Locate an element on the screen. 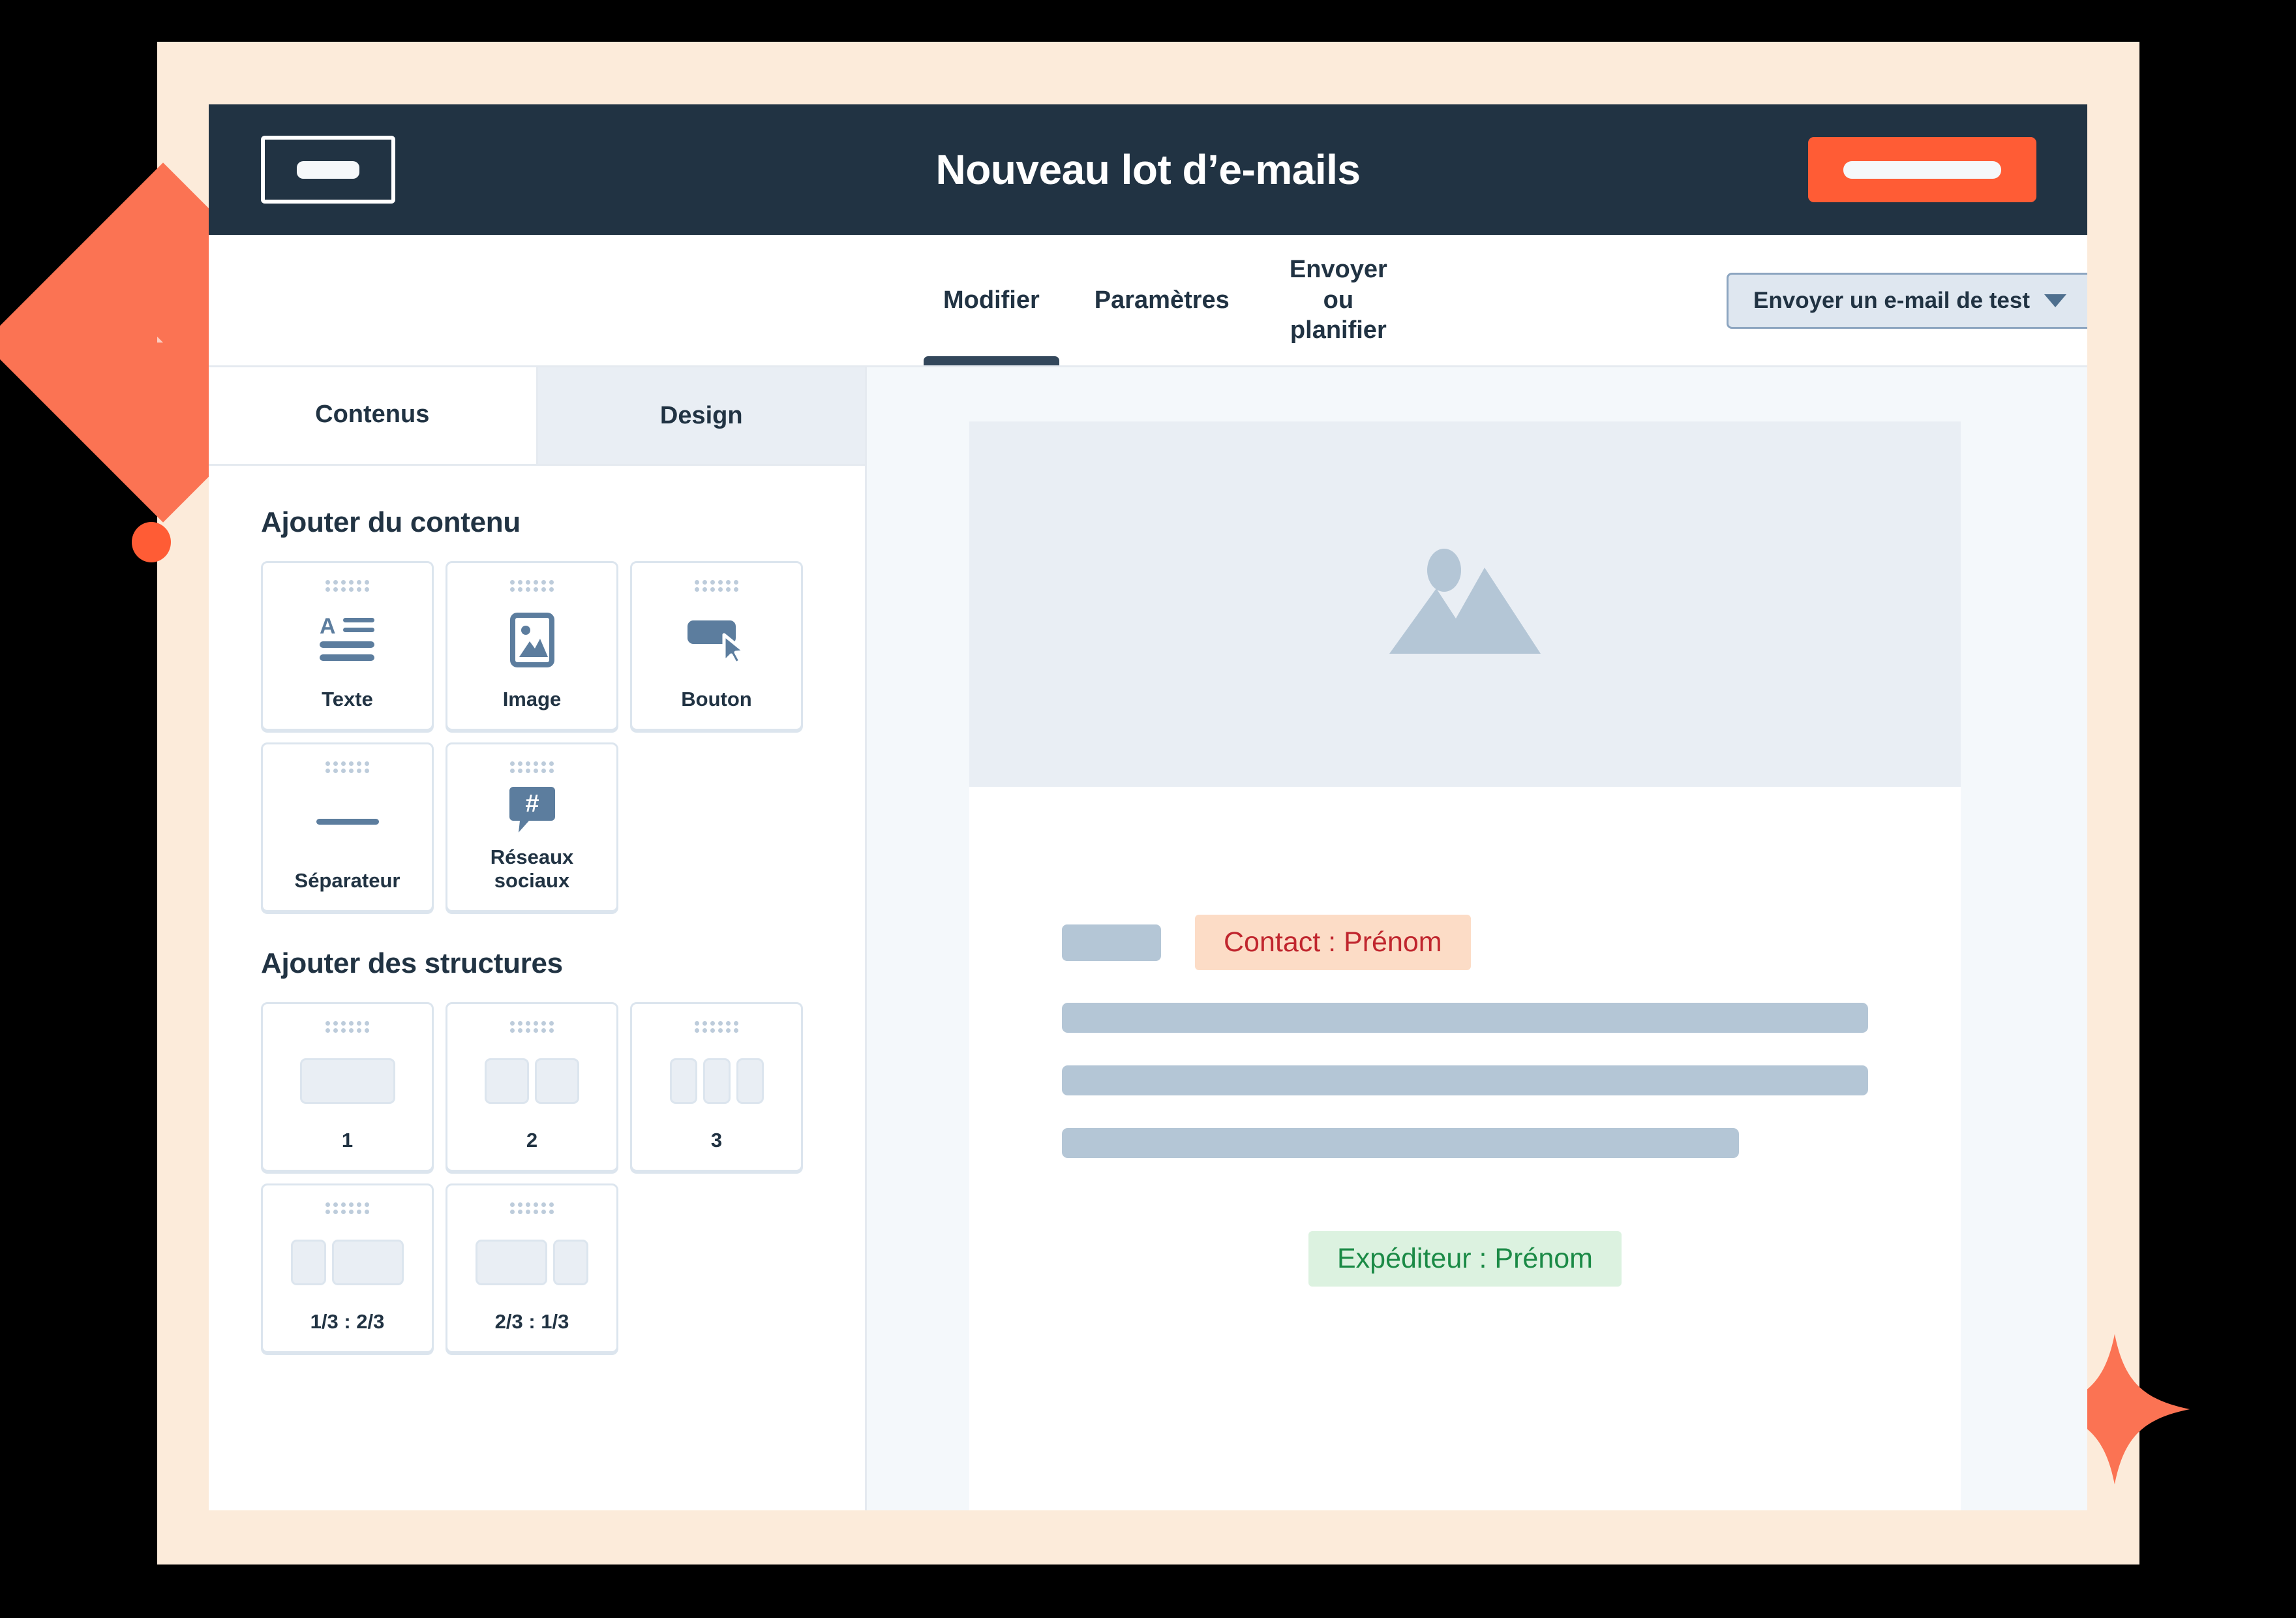  structure-card-3: 3 is located at coordinates (716, 1087).